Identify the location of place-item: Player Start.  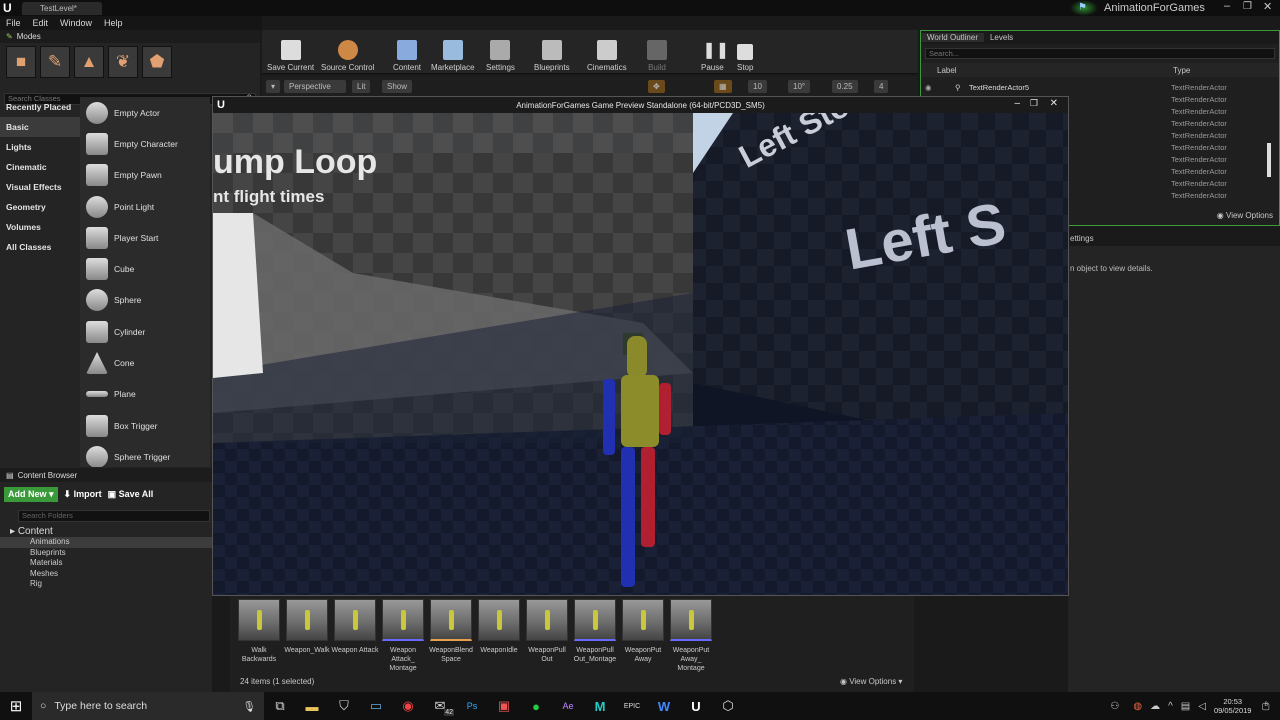
(145, 237).